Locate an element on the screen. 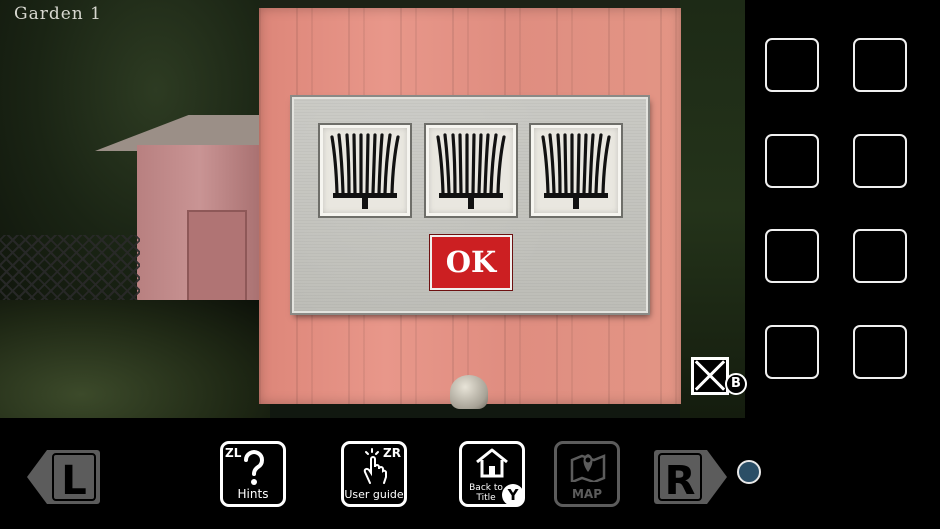 This screenshot has width=940, height=529. r-scroll-right-button: R is located at coordinates (691, 477).